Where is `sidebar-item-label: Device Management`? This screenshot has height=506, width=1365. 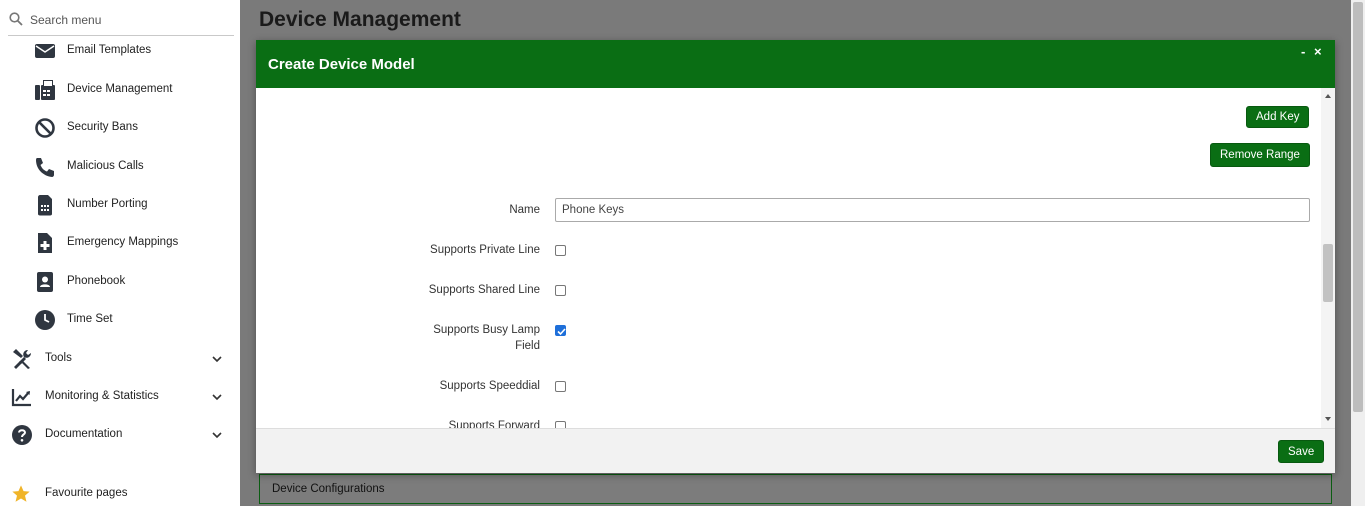 sidebar-item-label: Device Management is located at coordinates (120, 89).